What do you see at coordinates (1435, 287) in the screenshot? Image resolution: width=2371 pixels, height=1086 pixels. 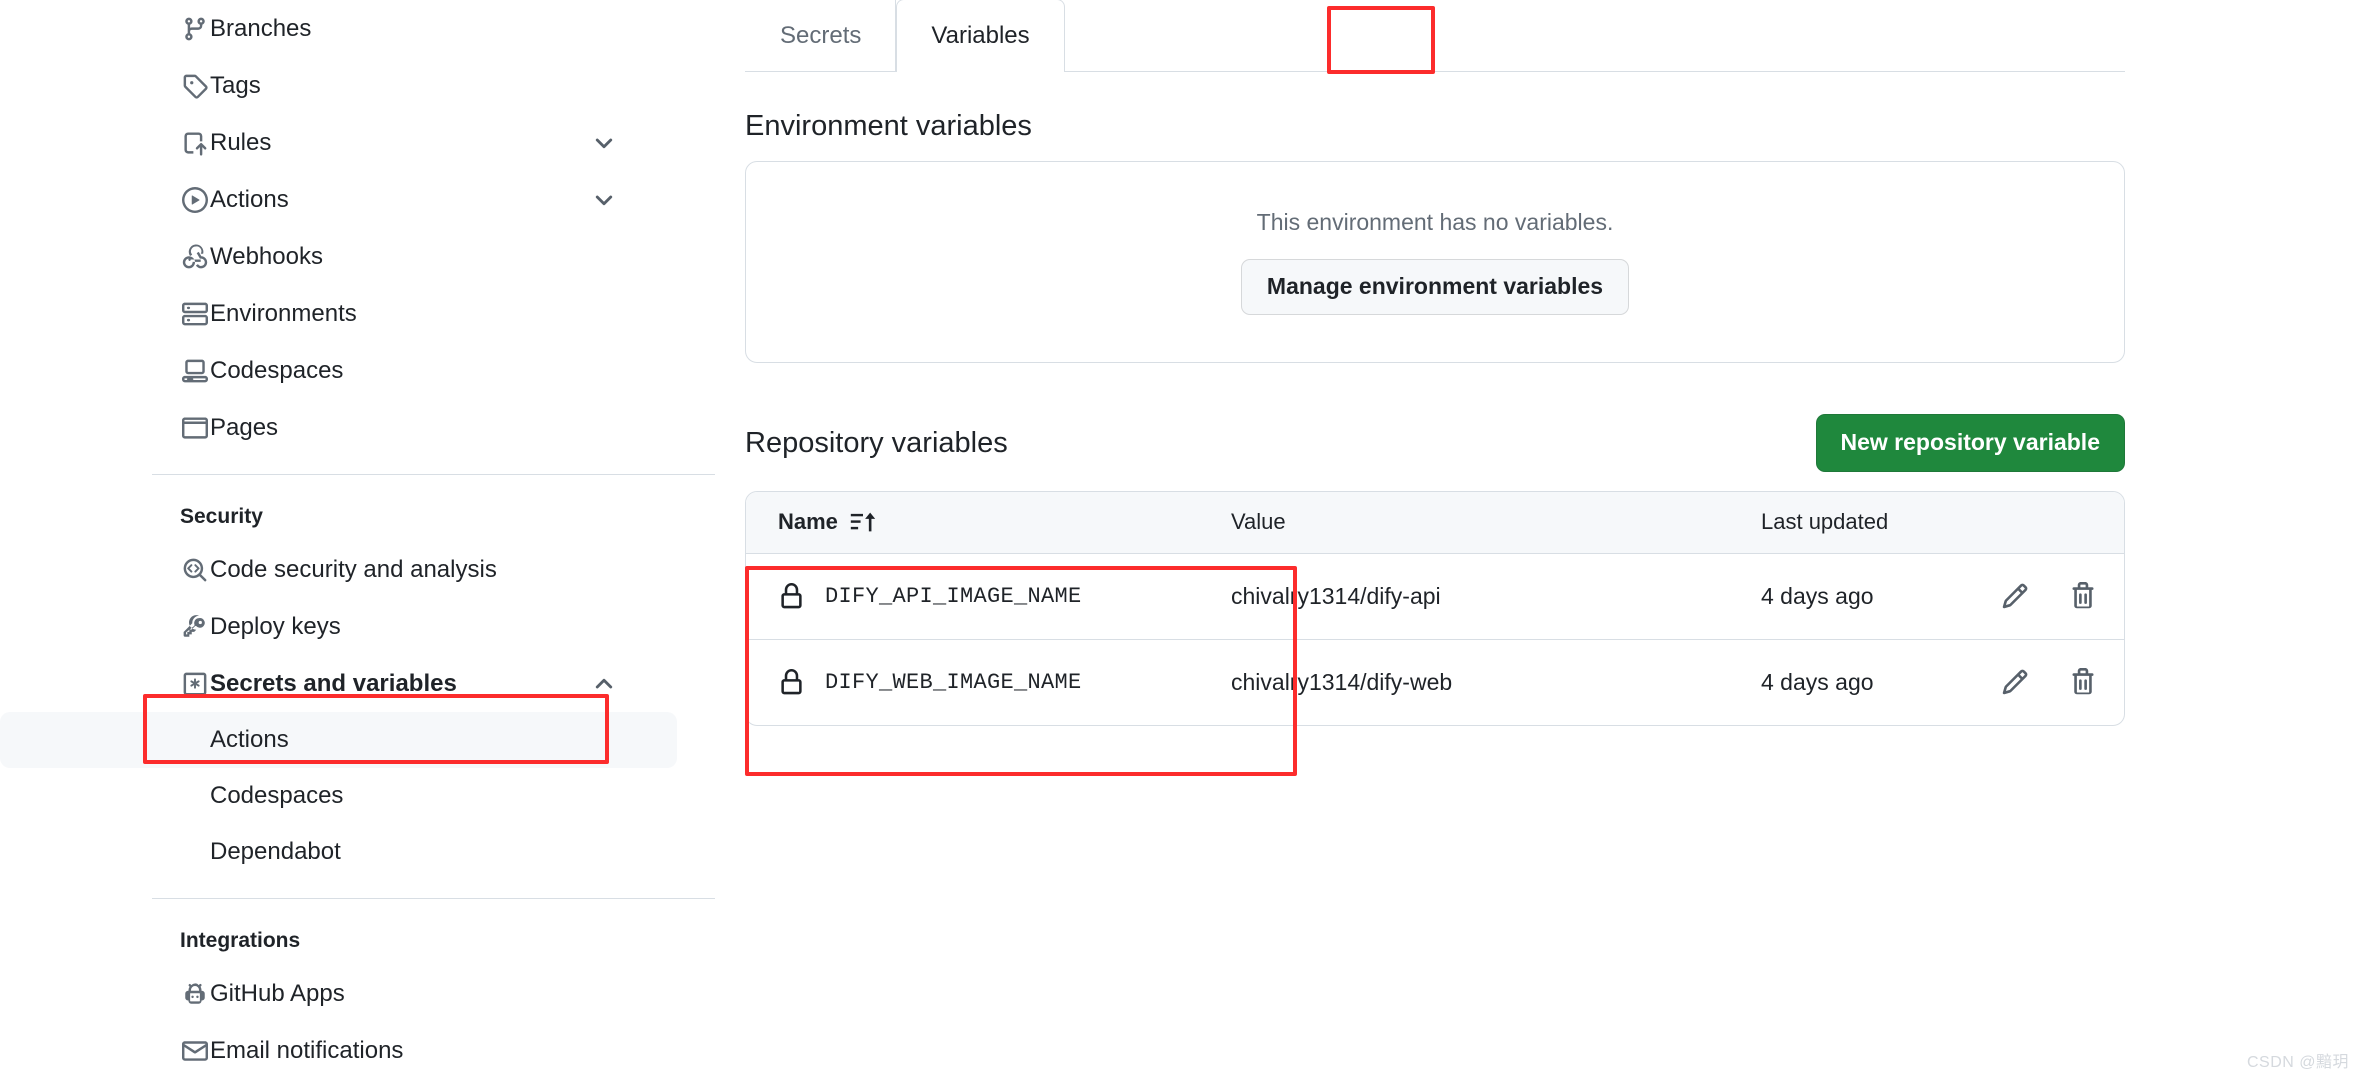 I see `manage-environment-variables-button: Manage environment variables` at bounding box center [1435, 287].